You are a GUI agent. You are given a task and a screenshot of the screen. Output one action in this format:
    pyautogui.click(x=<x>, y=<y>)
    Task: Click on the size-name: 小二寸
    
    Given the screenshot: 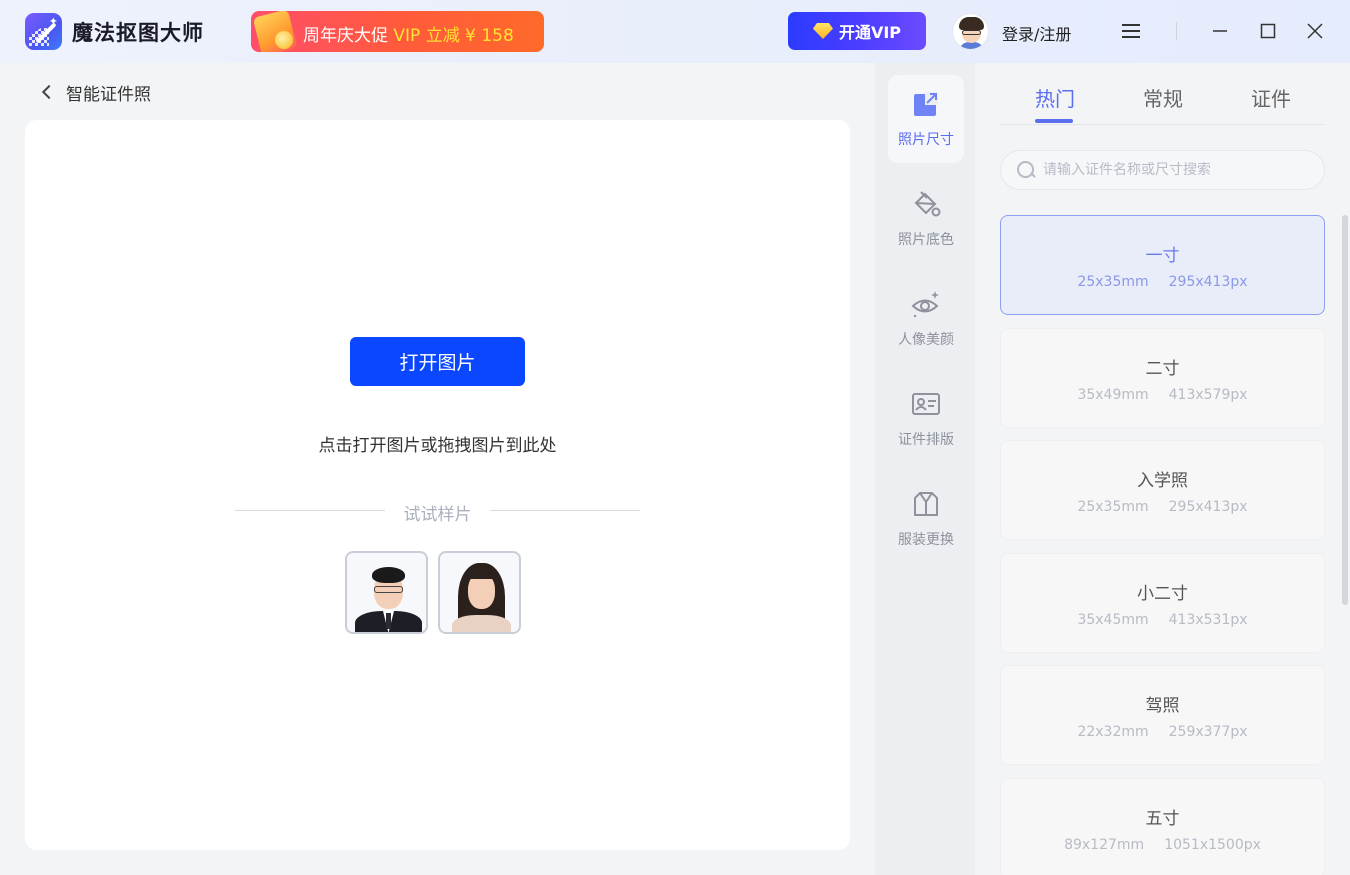 What is the action you would take?
    pyautogui.click(x=1162, y=593)
    